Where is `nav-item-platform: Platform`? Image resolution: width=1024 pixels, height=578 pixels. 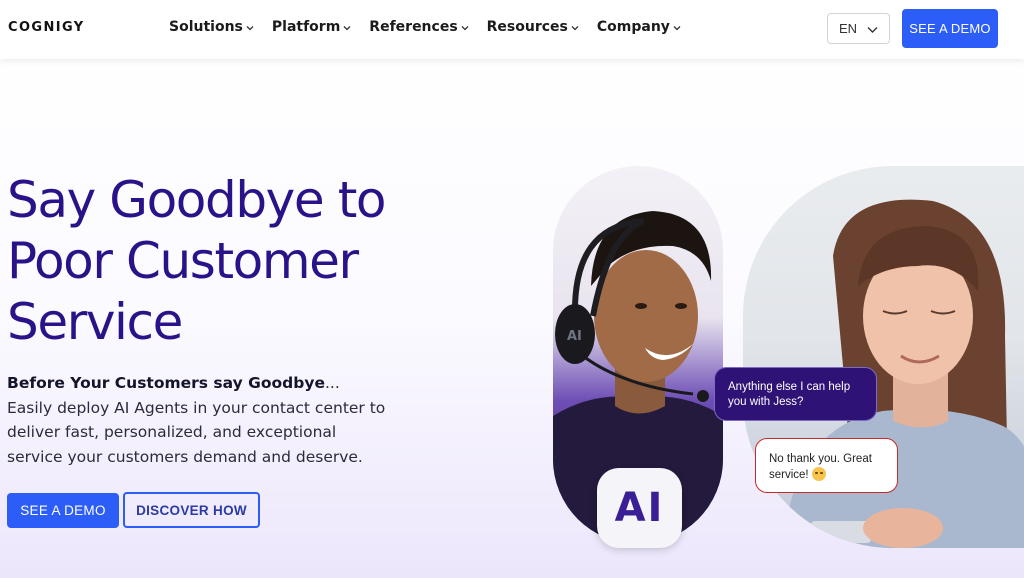 nav-item-platform: Platform is located at coordinates (312, 27).